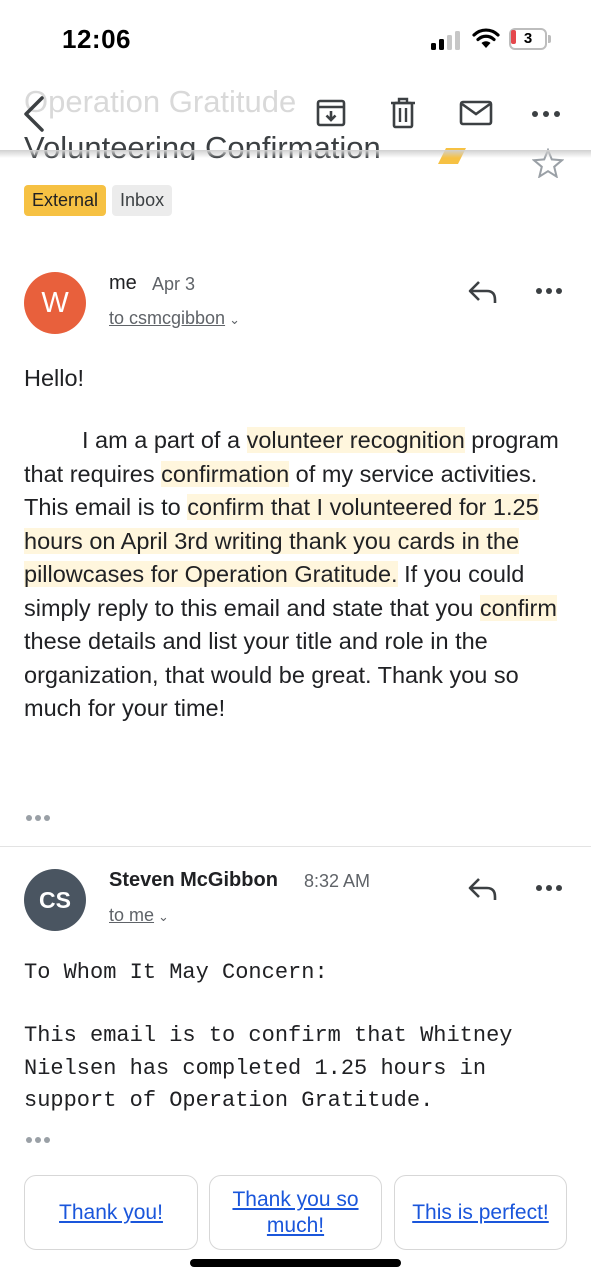 Image resolution: width=591 pixels, height=1280 pixels. I want to click on avatar: W, so click(55, 303).